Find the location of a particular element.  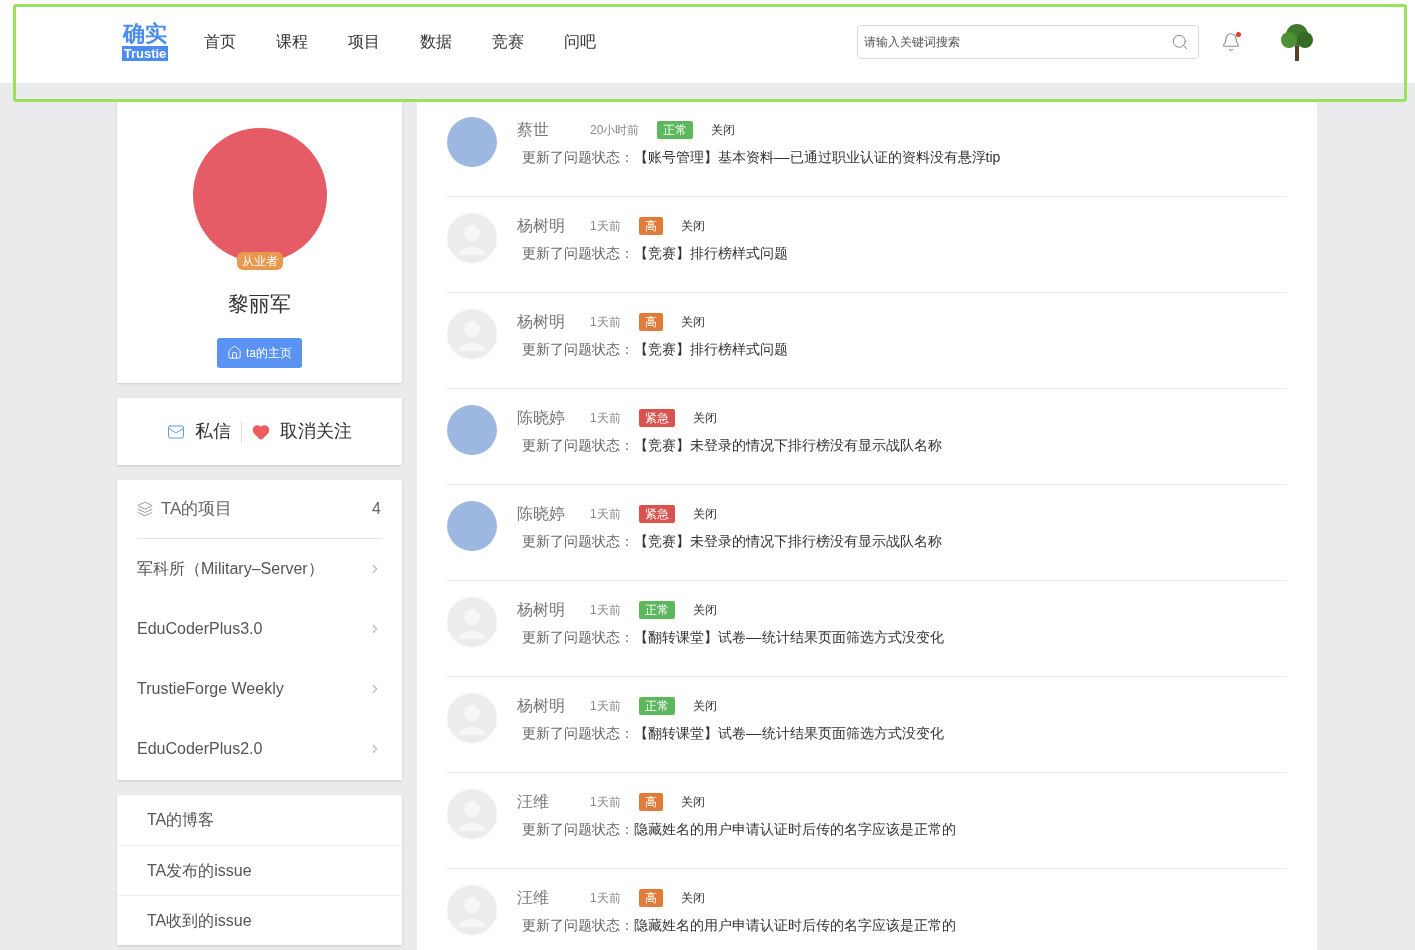

nav-link: 首页 is located at coordinates (220, 41).